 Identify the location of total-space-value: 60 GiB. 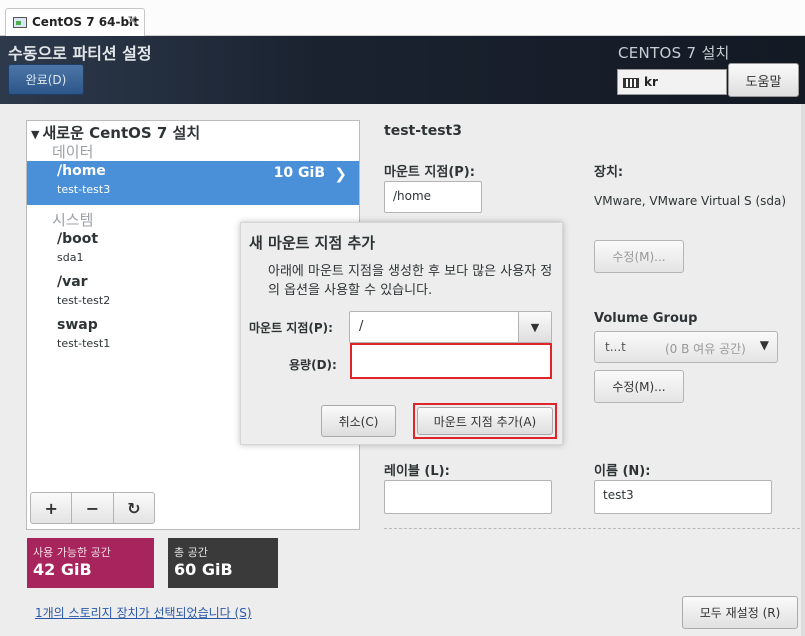
(203, 569).